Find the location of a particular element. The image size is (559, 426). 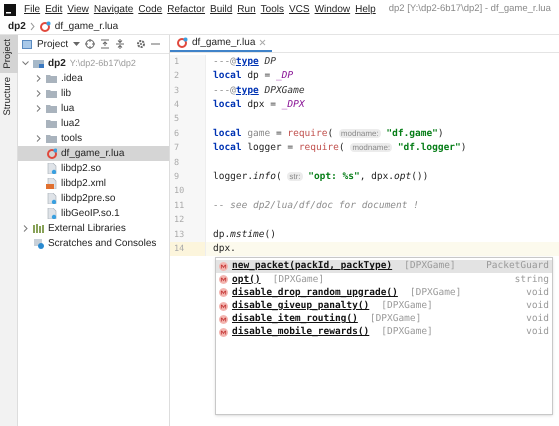

scratch-icon is located at coordinates (38, 243).